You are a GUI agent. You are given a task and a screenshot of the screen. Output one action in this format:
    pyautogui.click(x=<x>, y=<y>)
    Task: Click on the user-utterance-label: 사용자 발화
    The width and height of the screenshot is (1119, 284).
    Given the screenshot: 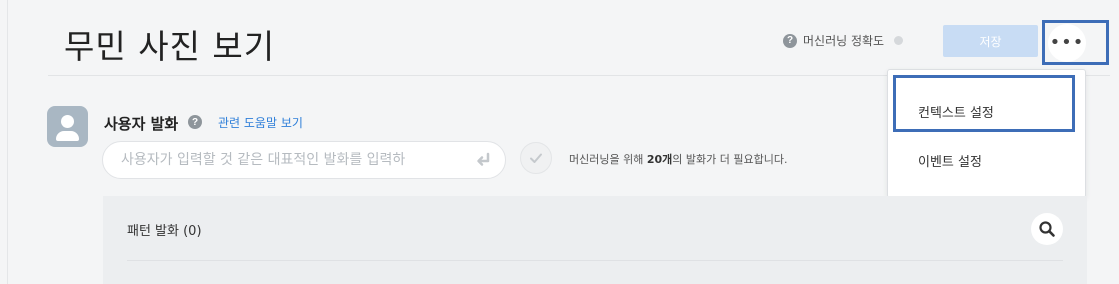 What is the action you would take?
    pyautogui.click(x=141, y=124)
    